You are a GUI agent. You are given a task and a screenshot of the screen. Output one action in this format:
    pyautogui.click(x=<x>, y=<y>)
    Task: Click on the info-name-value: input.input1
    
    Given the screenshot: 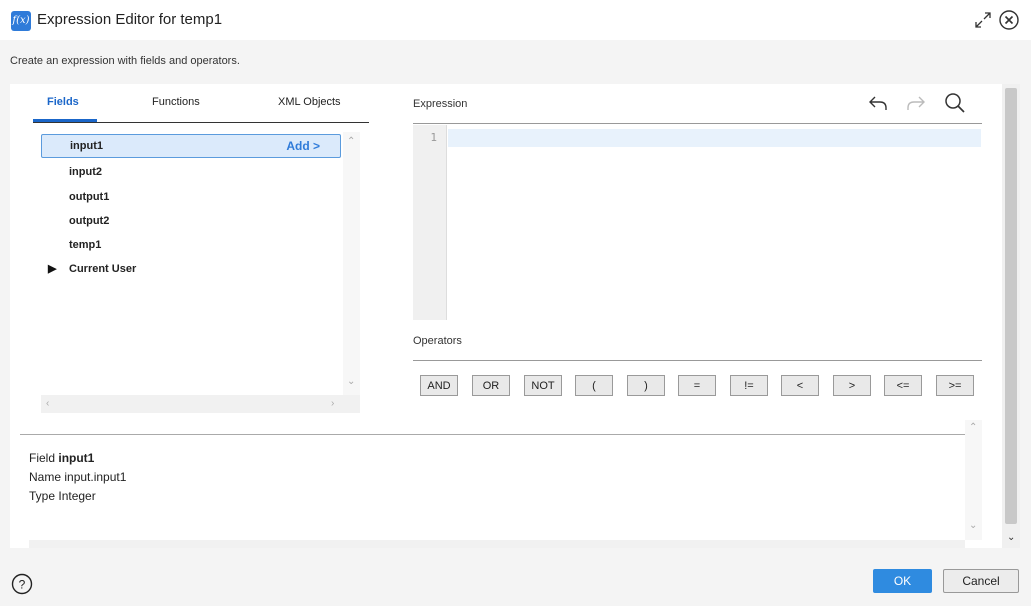 What is the action you would take?
    pyautogui.click(x=95, y=477)
    